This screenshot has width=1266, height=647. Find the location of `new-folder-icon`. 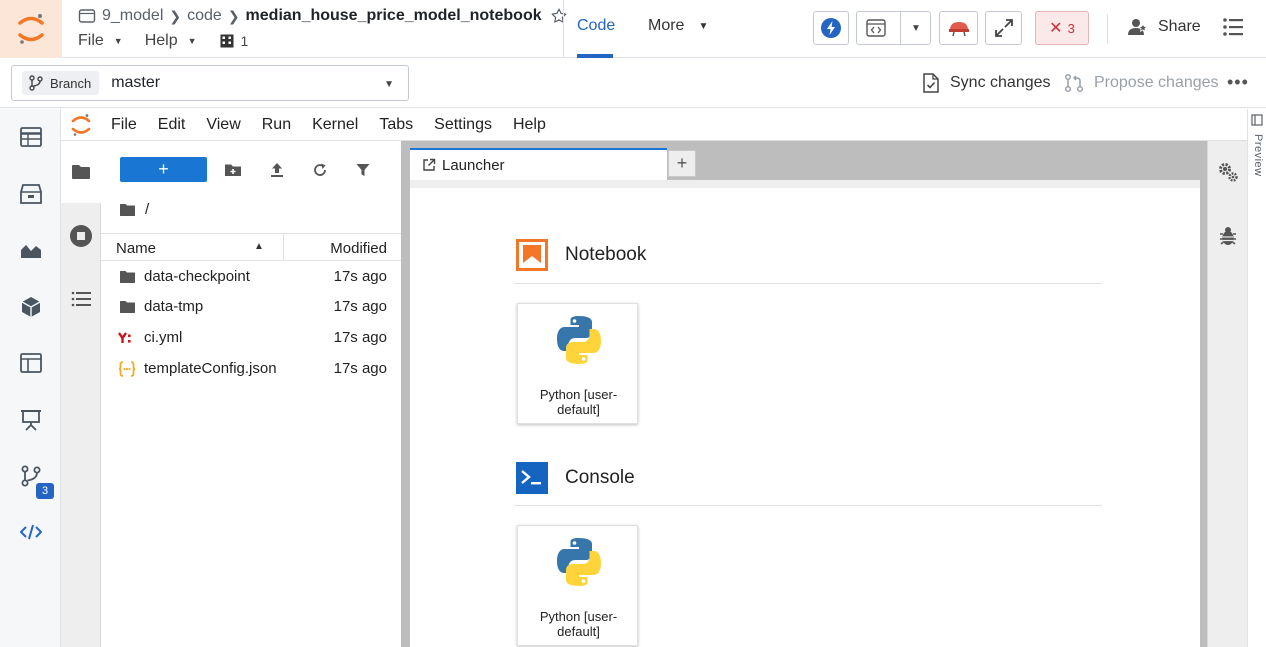

new-folder-icon is located at coordinates (233, 170).